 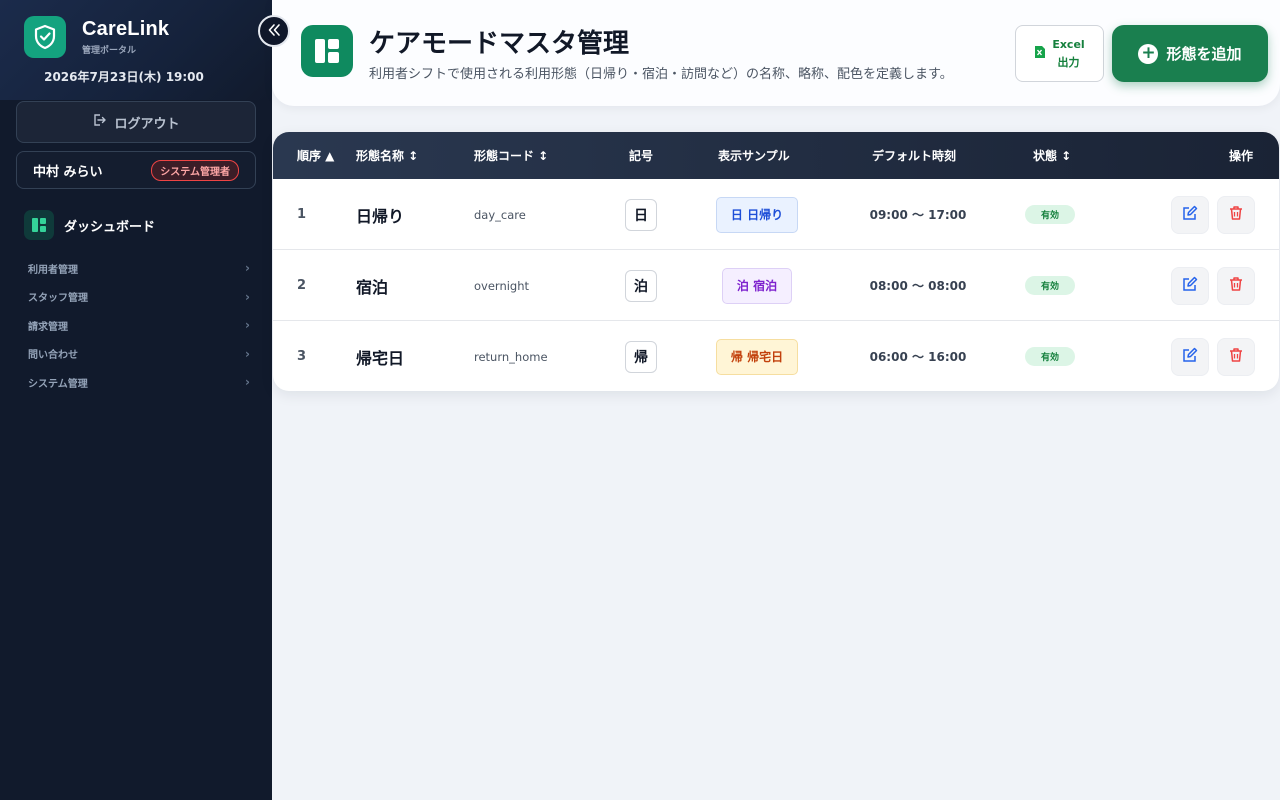 I want to click on plus-circle-icon: +, so click(x=1148, y=53).